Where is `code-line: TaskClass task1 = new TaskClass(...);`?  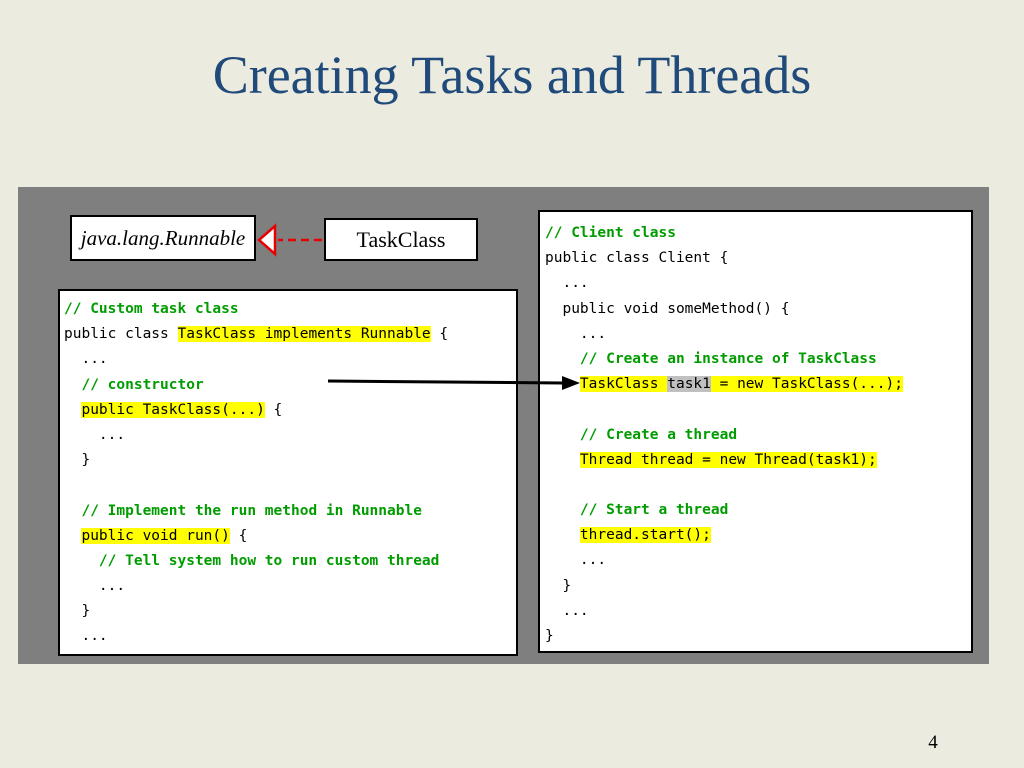 code-line: TaskClass task1 = new TaskClass(...); is located at coordinates (758, 384).